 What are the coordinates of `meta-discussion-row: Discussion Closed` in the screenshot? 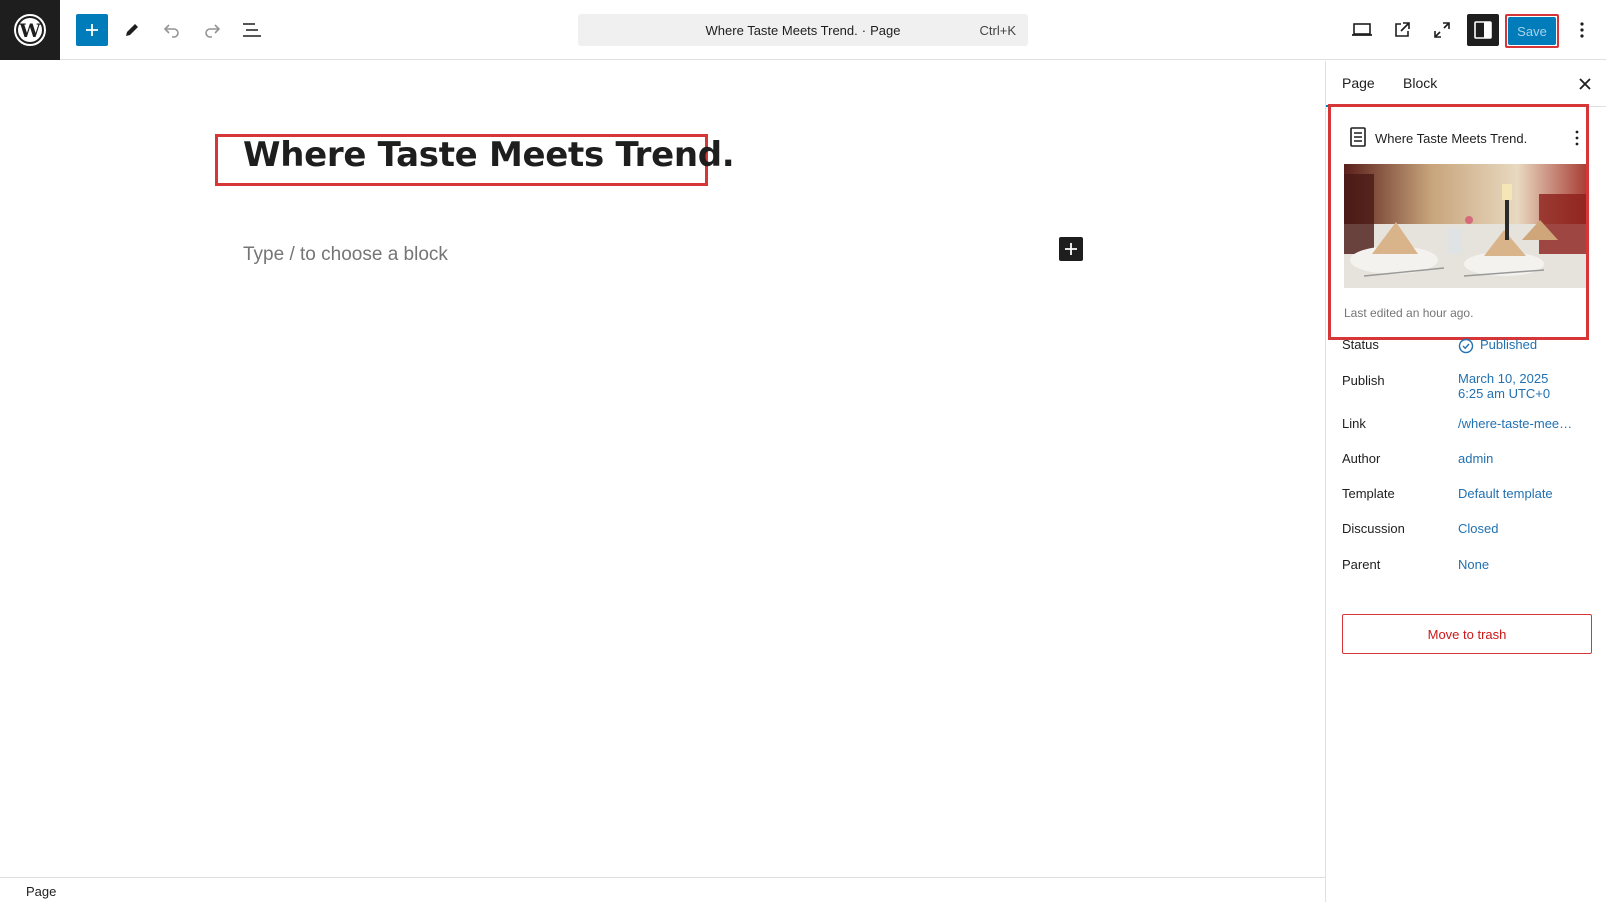 It's located at (1472, 531).